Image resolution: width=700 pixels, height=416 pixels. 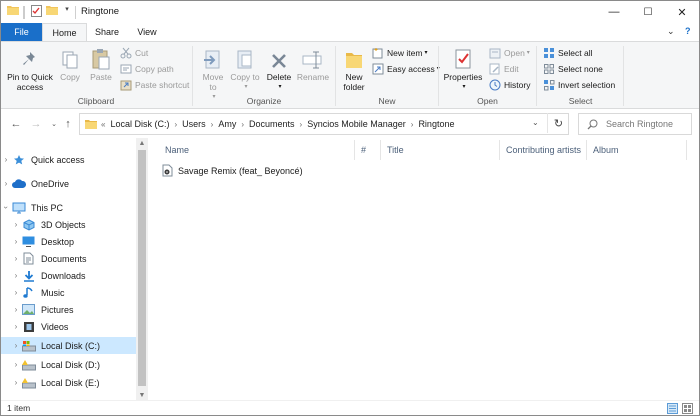 I want to click on nav-music-label: Music, so click(x=53, y=292).